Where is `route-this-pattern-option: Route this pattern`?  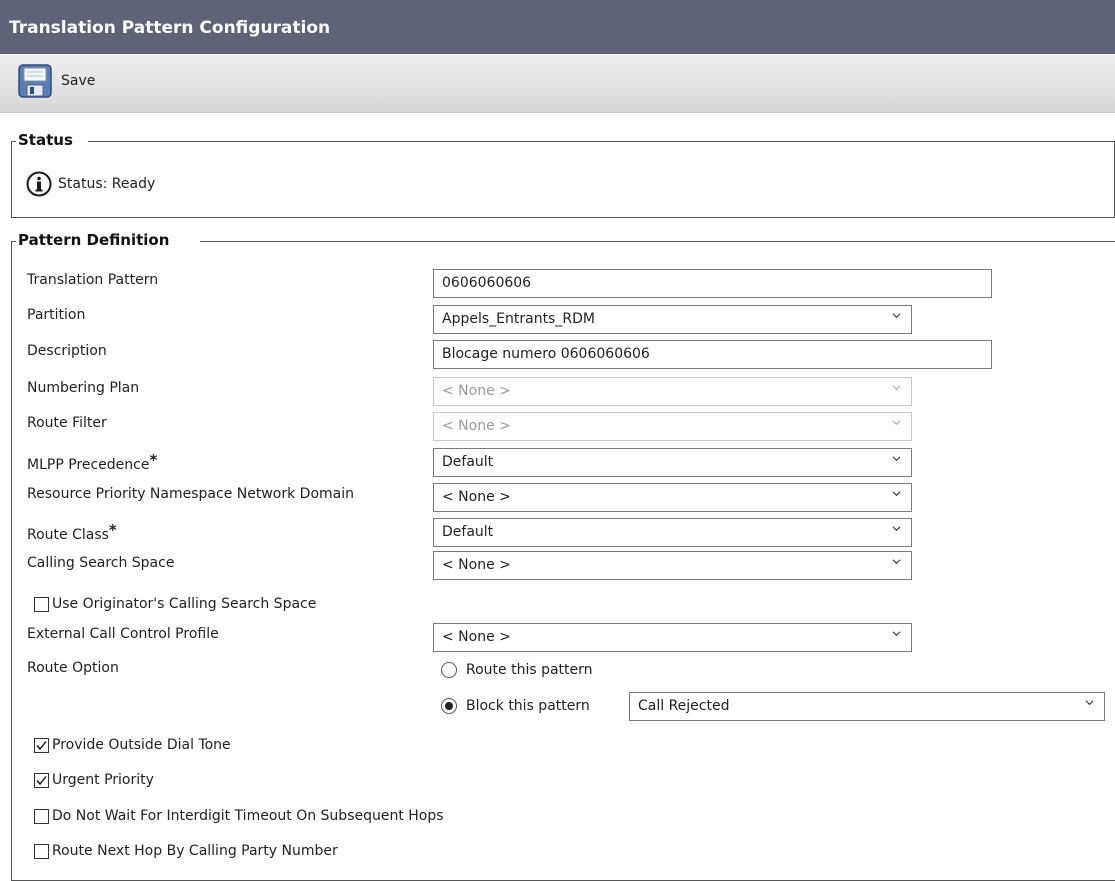
route-this-pattern-option: Route this pattern is located at coordinates (517, 670).